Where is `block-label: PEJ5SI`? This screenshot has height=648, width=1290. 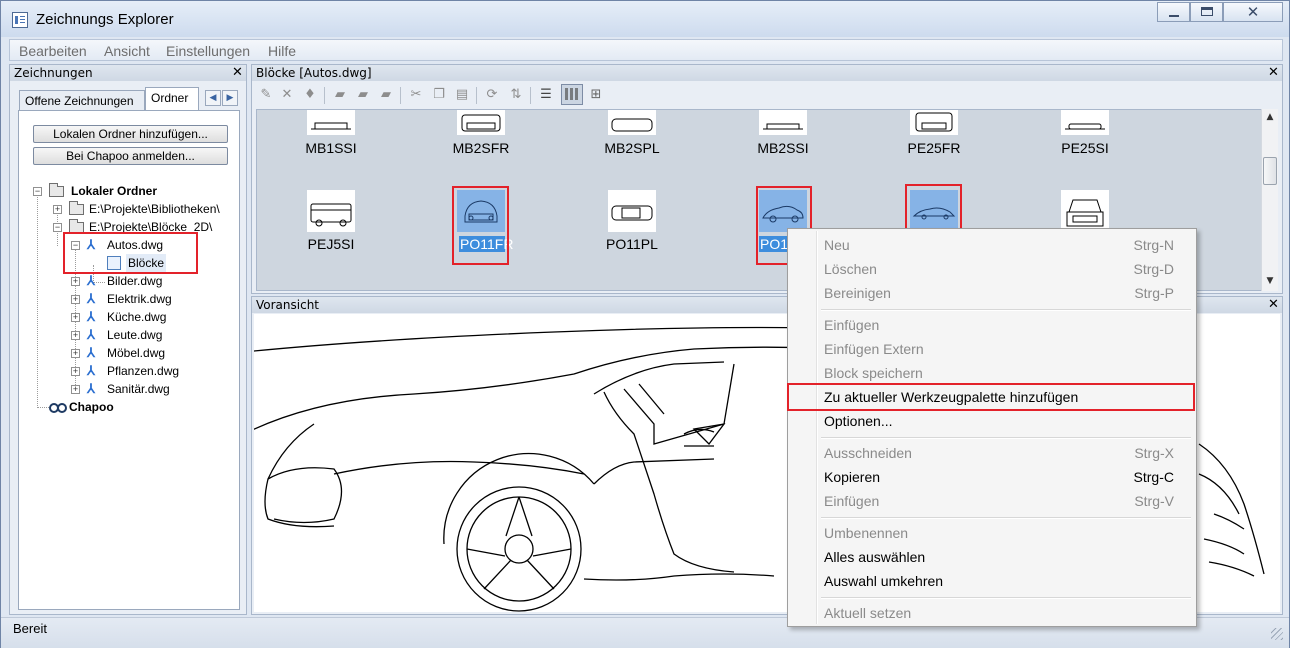
block-label: PEJ5SI is located at coordinates (331, 244).